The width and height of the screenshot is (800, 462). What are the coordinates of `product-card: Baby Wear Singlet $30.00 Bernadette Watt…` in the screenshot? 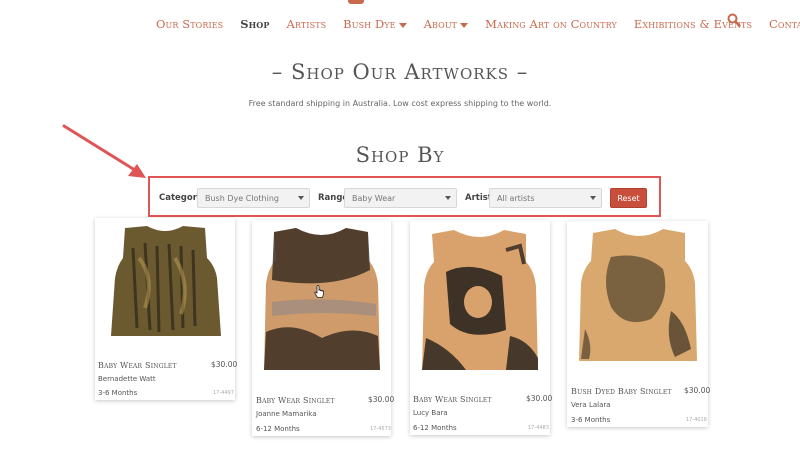 It's located at (166, 309).